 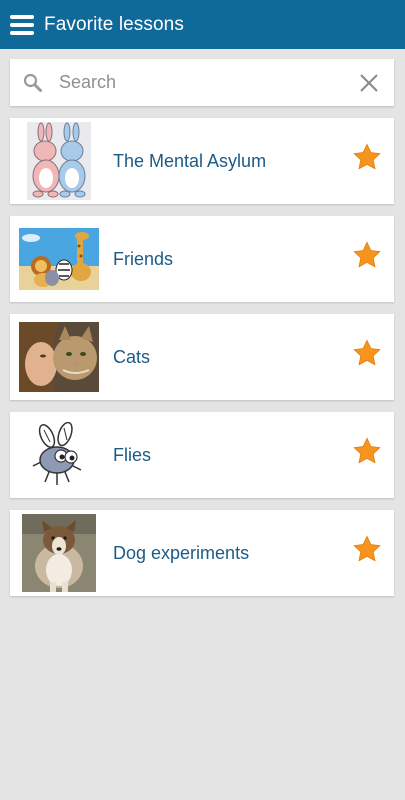 I want to click on lesson-title: The Mental Asylum, so click(x=190, y=161).